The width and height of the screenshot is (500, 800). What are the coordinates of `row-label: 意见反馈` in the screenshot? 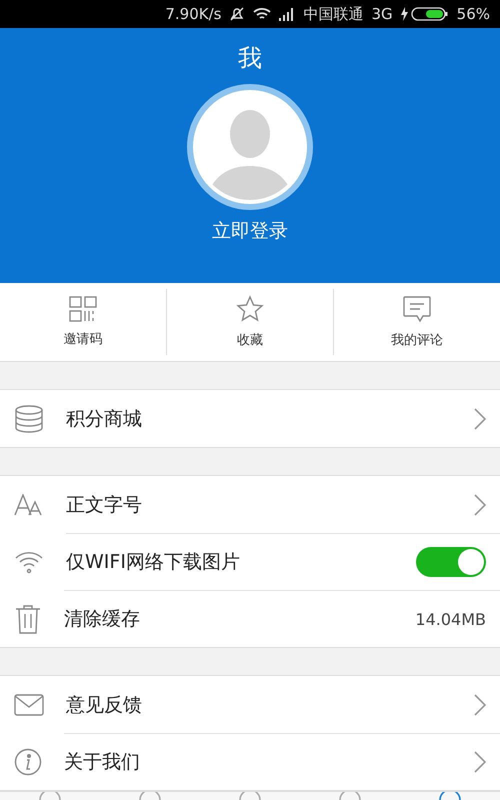 It's located at (104, 705).